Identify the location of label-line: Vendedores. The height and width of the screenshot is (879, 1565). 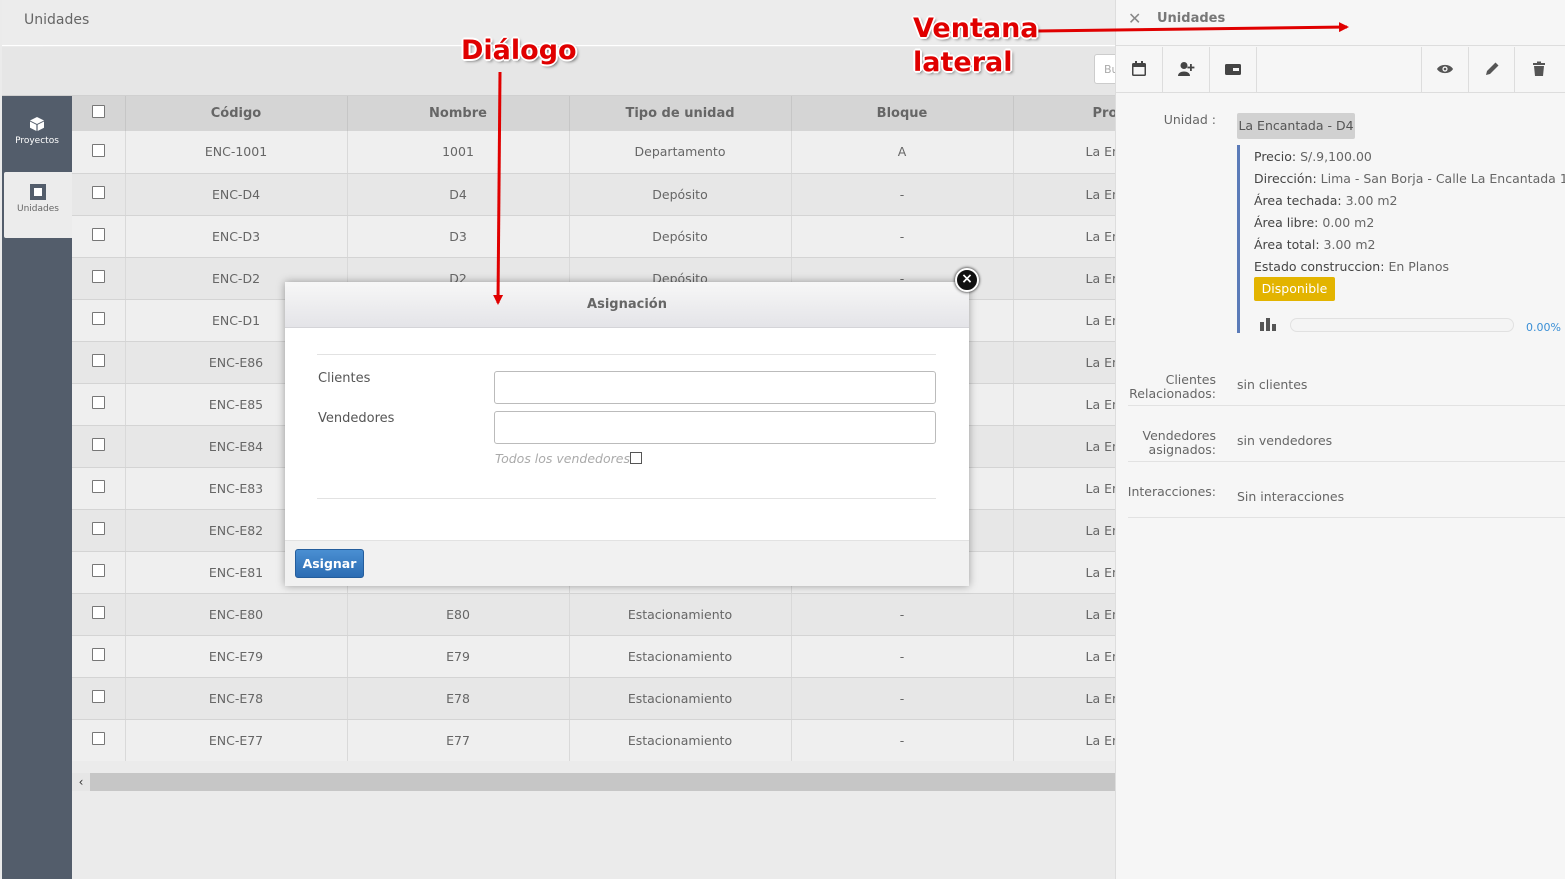
(1179, 435).